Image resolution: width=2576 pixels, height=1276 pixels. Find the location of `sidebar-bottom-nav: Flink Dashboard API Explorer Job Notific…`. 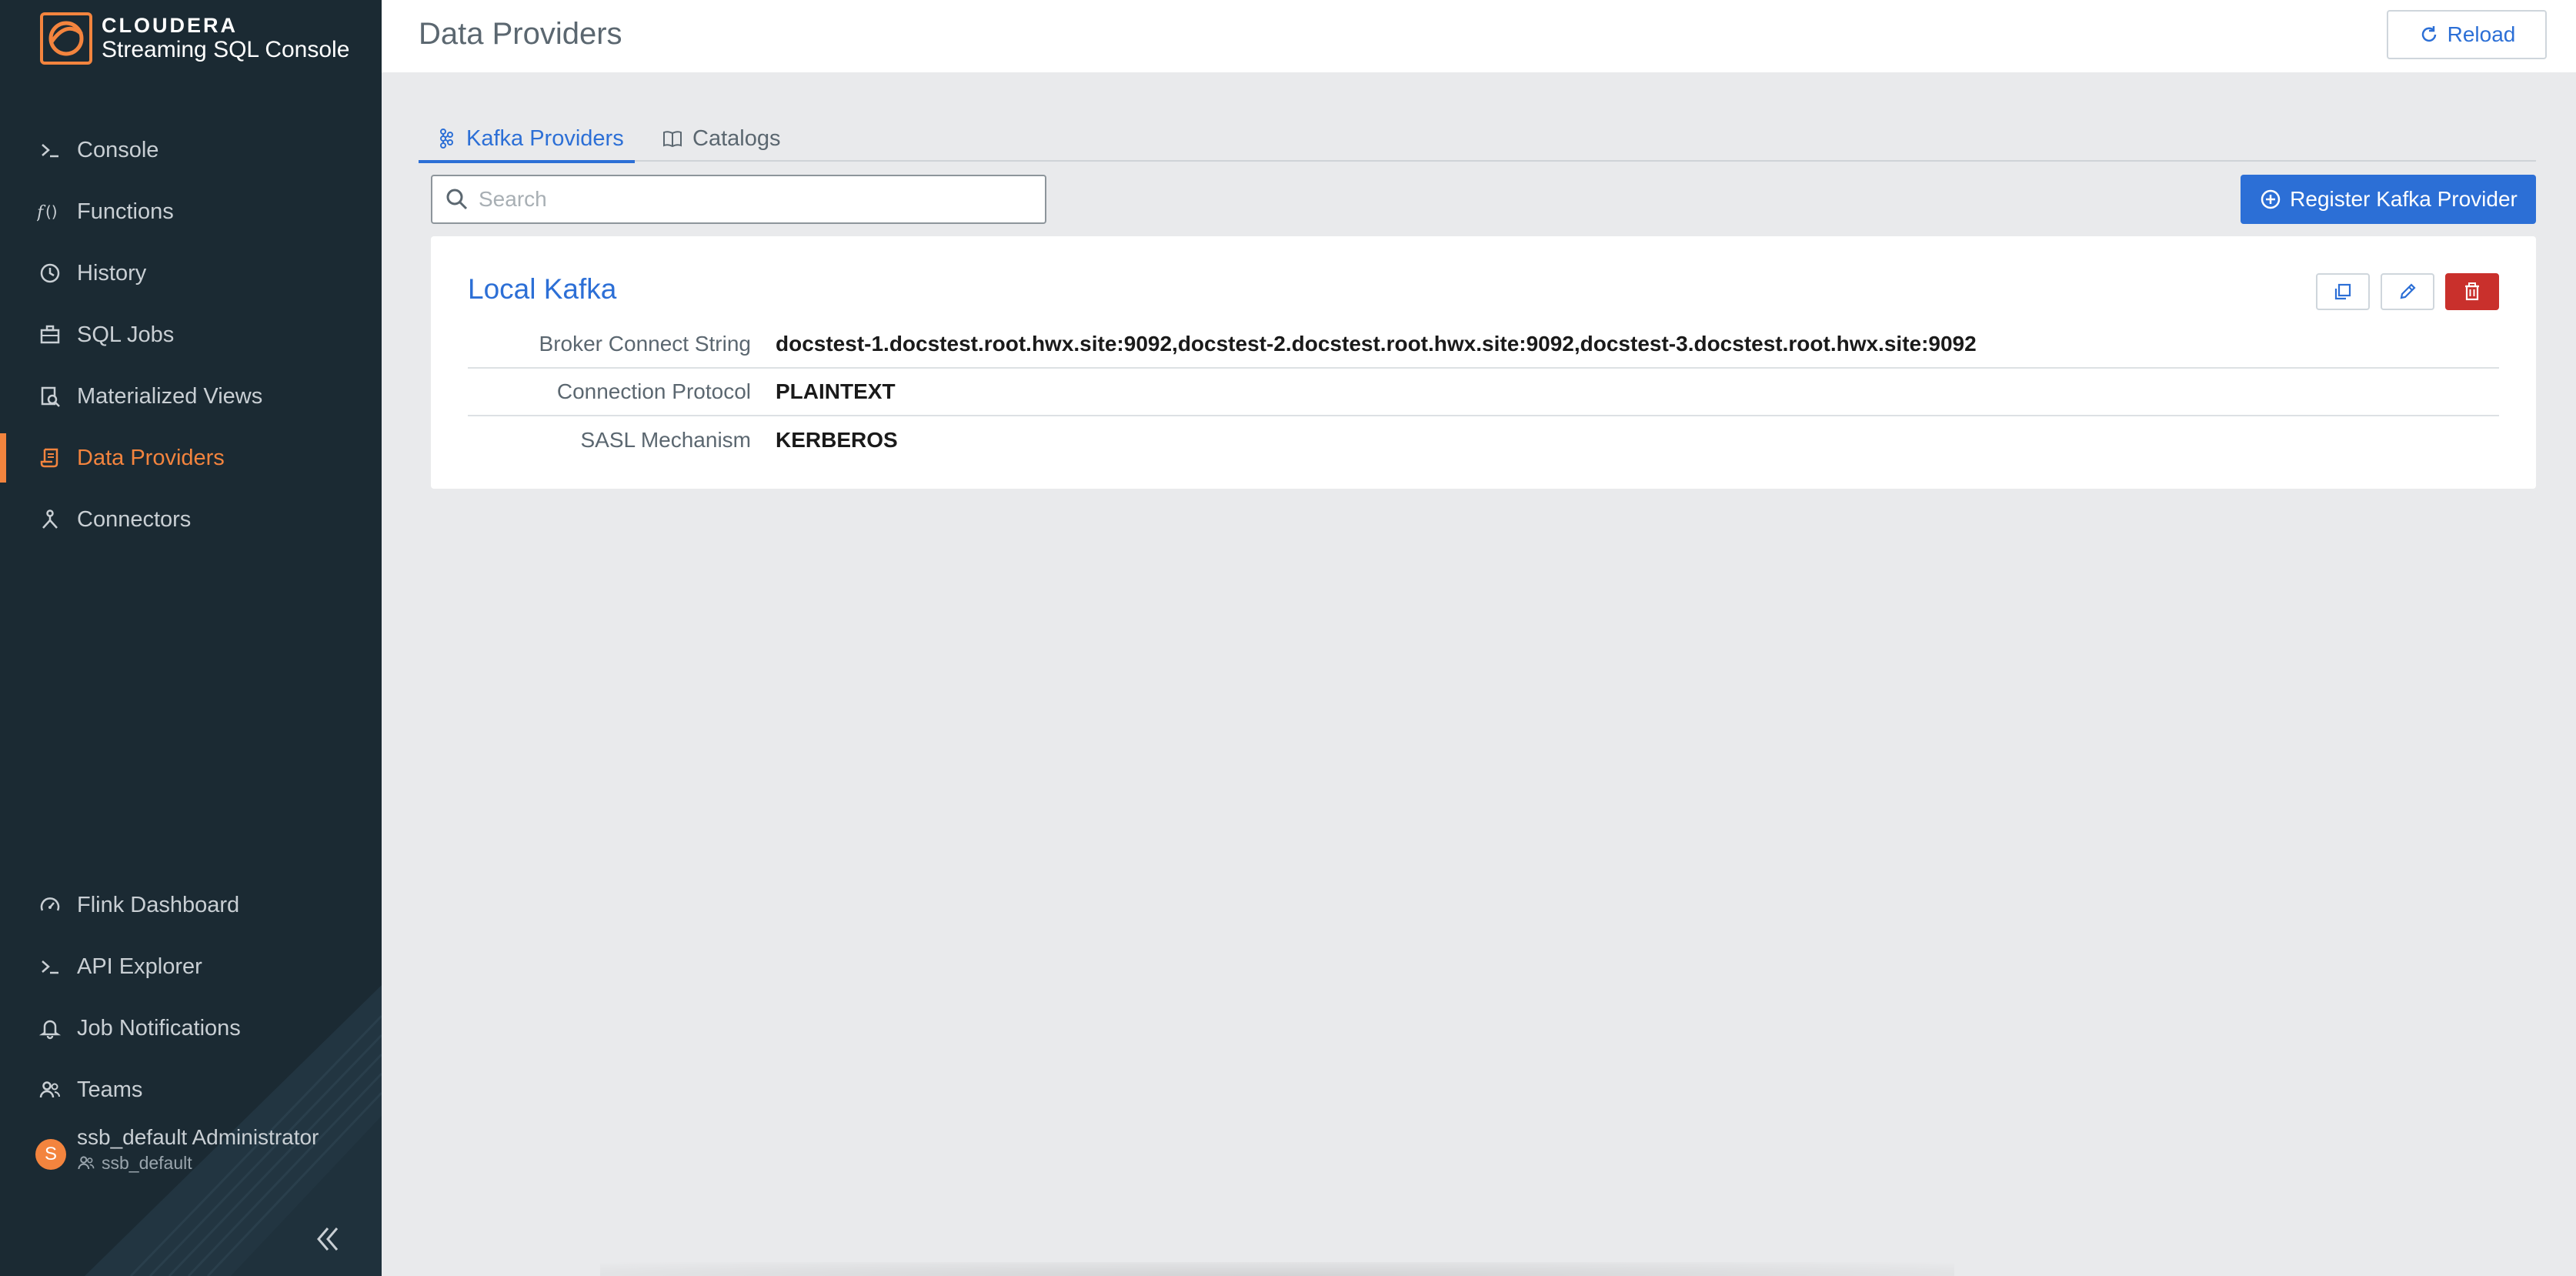

sidebar-bottom-nav: Flink Dashboard API Explorer Job Notific… is located at coordinates (191, 997).